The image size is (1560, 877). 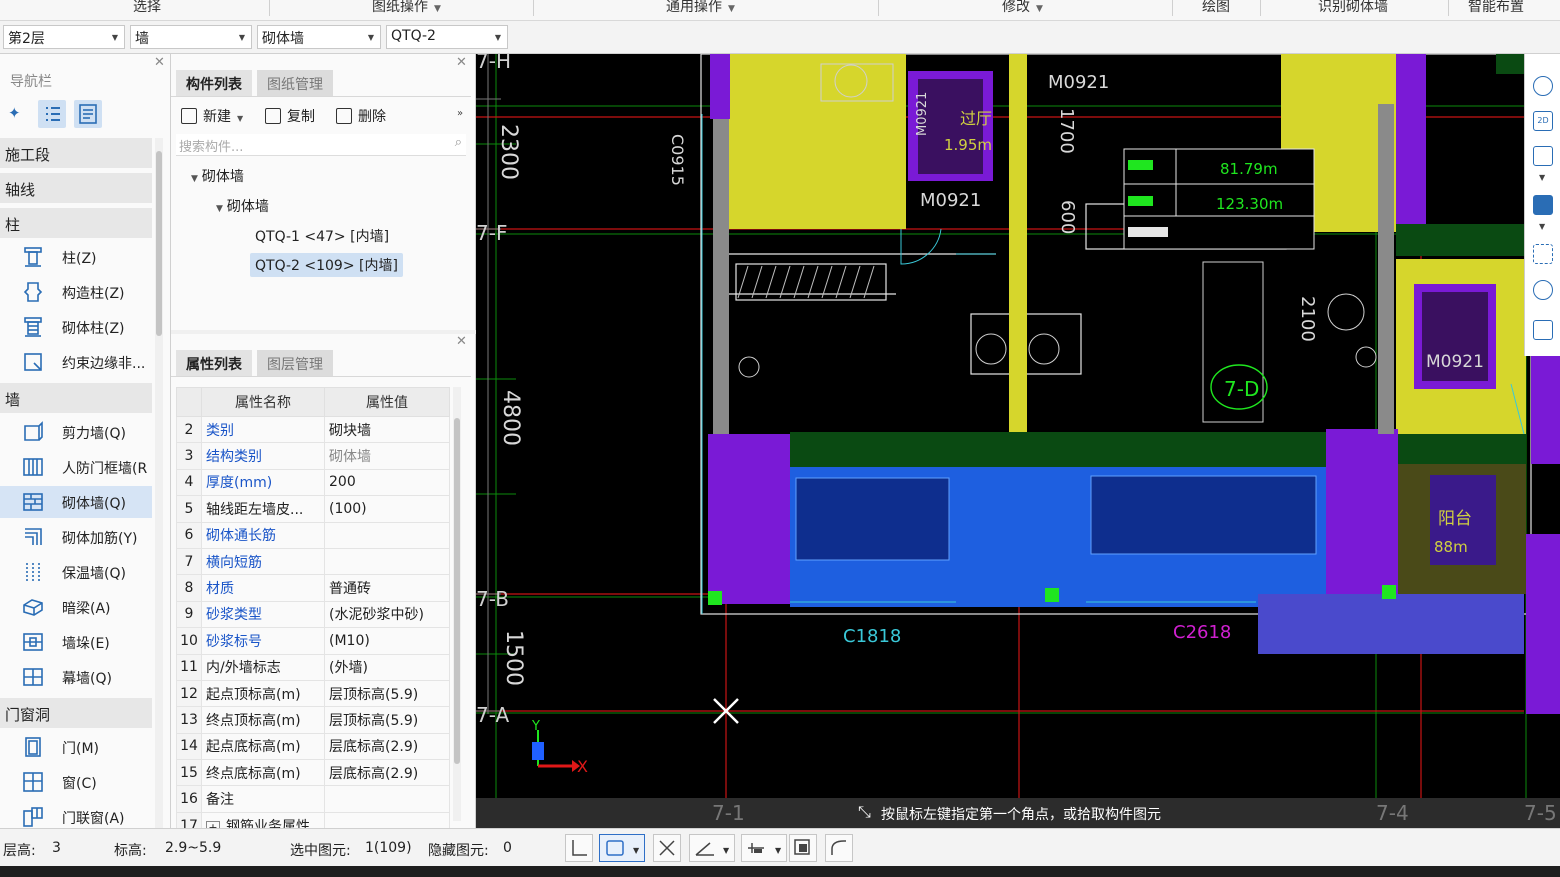 I want to click on property-scrollbar-thumb, so click(x=457, y=591).